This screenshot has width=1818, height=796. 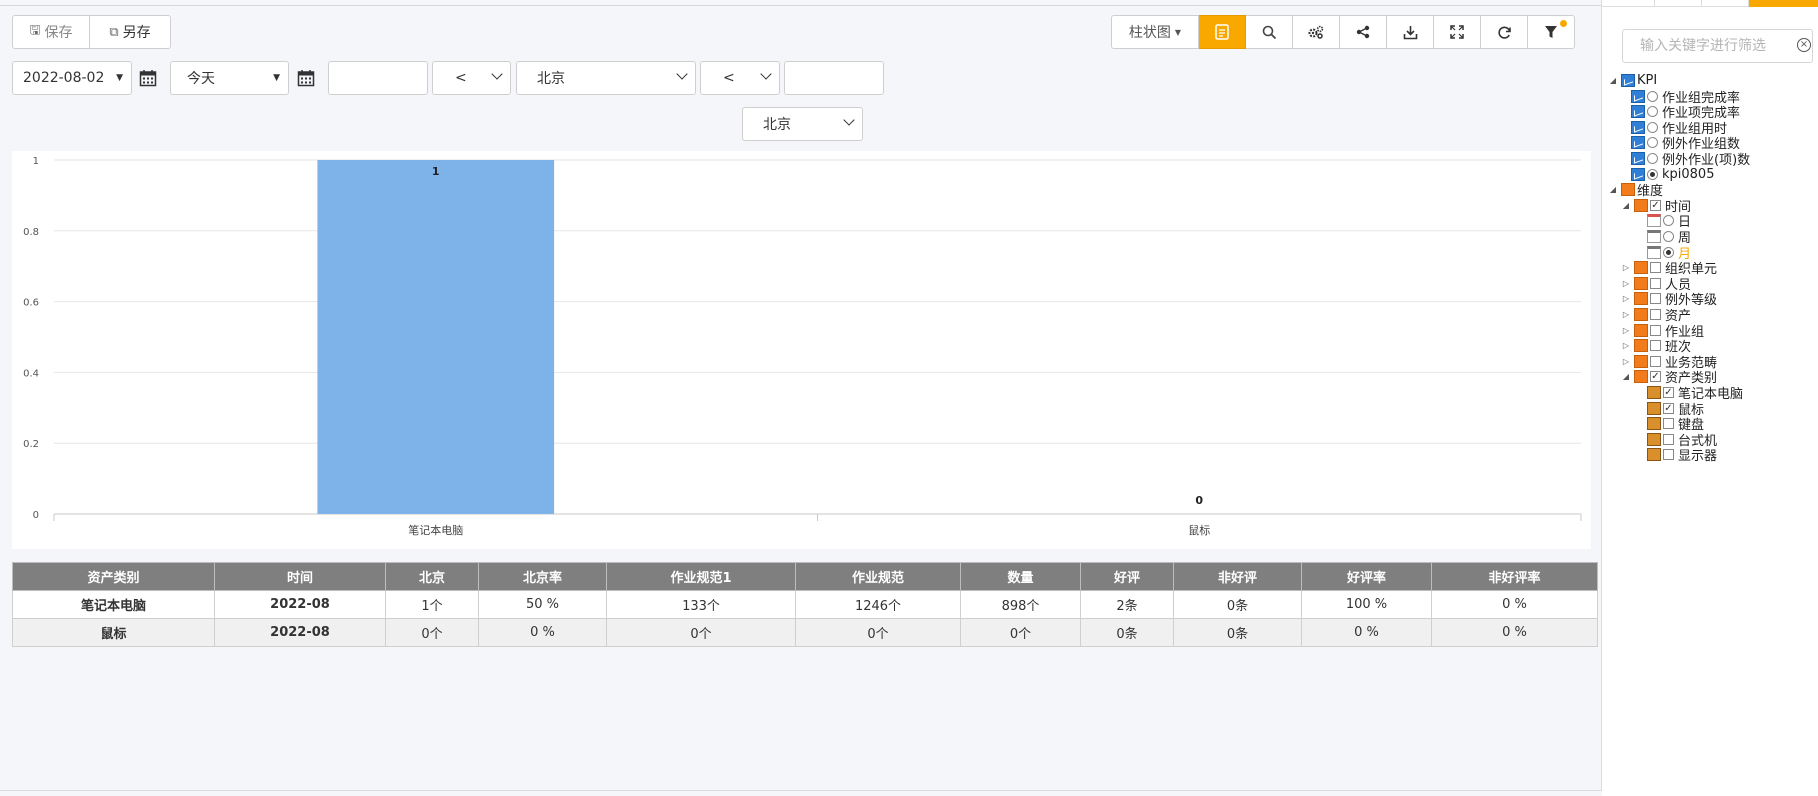 What do you see at coordinates (802, 124) in the screenshot?
I see `region-select-2: 北京` at bounding box center [802, 124].